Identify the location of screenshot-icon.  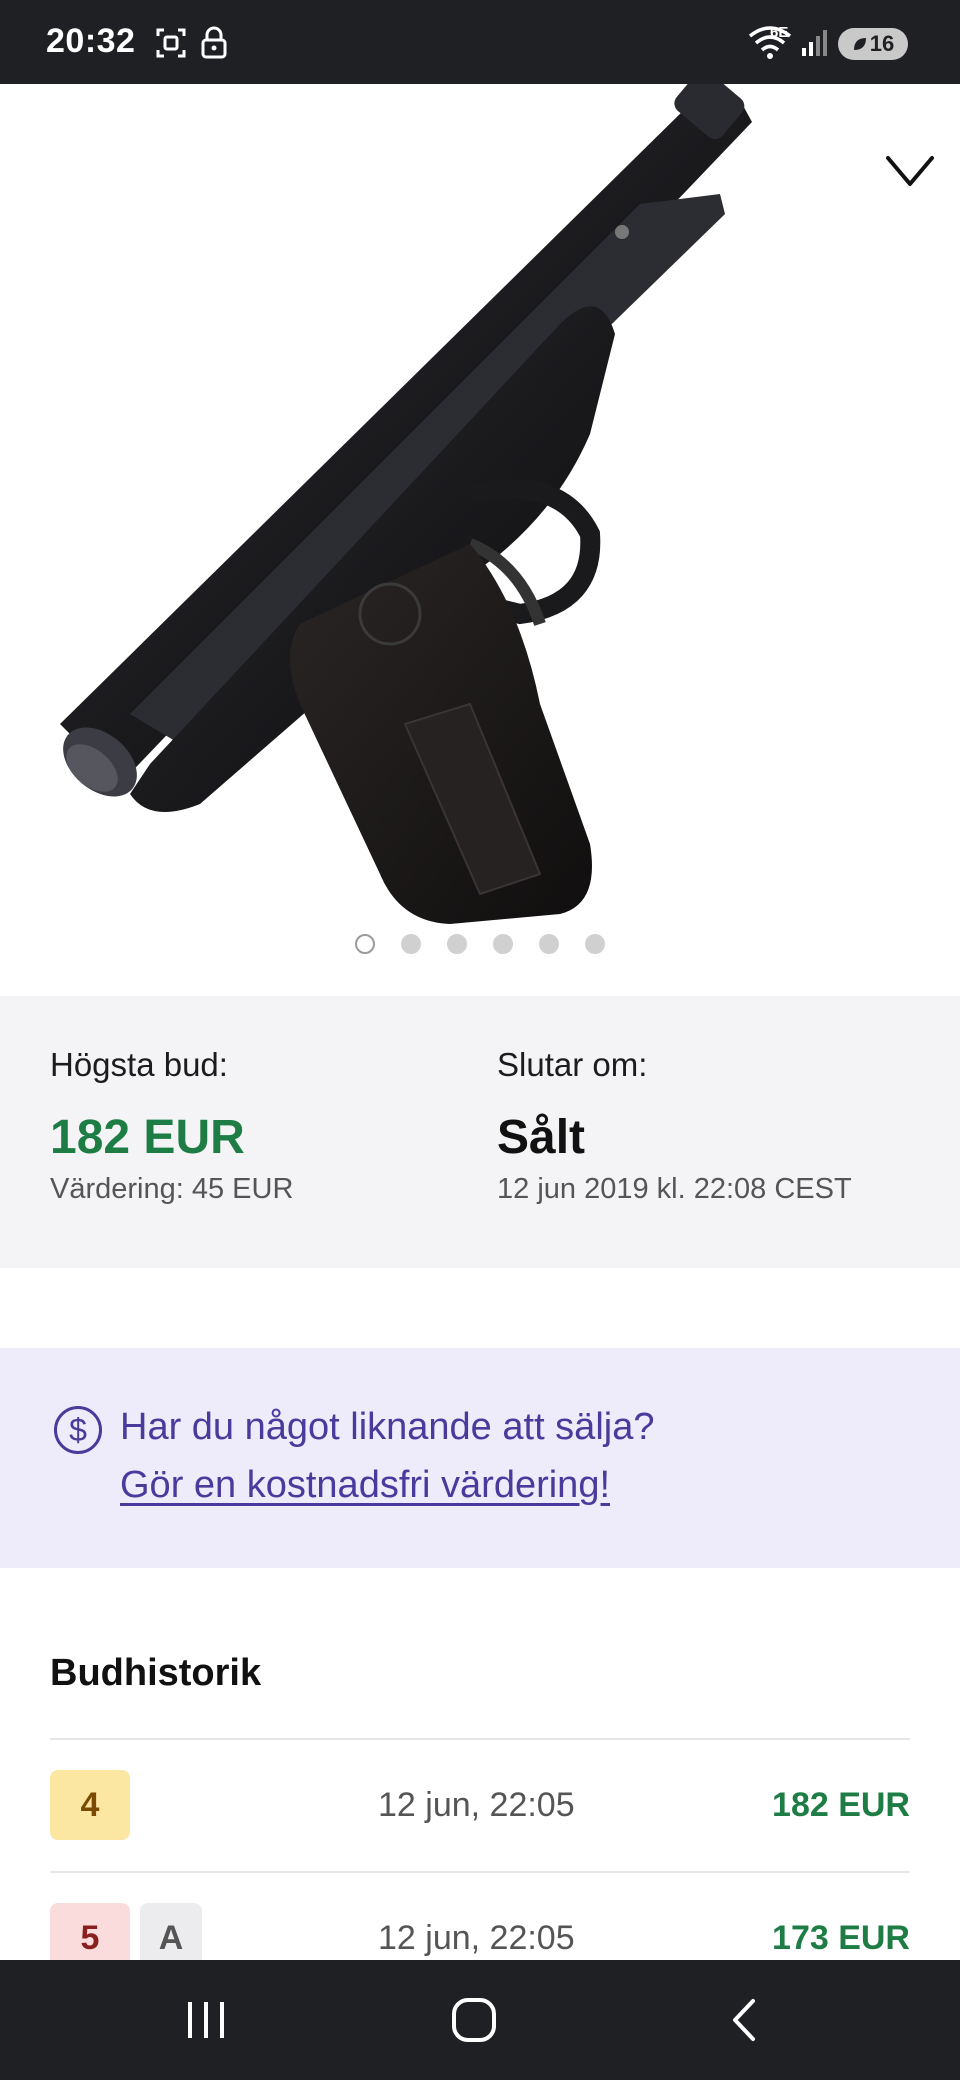
(171, 43).